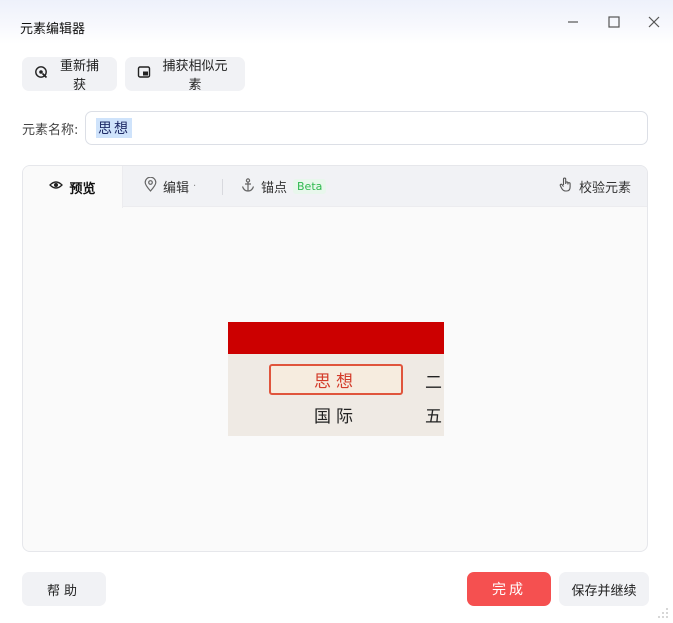 This screenshot has height=623, width=673. What do you see at coordinates (663, 613) in the screenshot?
I see `resize-grip-icon` at bounding box center [663, 613].